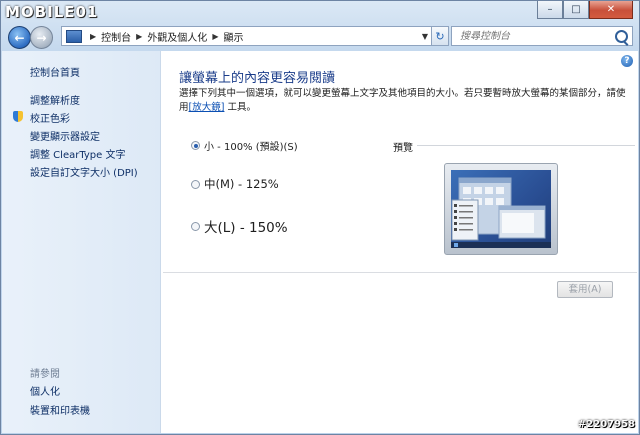 This screenshot has width=640, height=435. I want to click on sidebar-item-change-display-settings: 變更顯示器設定, so click(65, 135).